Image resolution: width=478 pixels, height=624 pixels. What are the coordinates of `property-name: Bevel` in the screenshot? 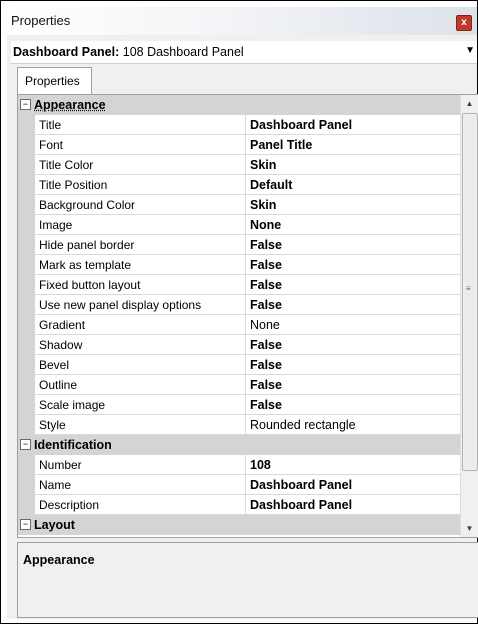 It's located at (54, 365).